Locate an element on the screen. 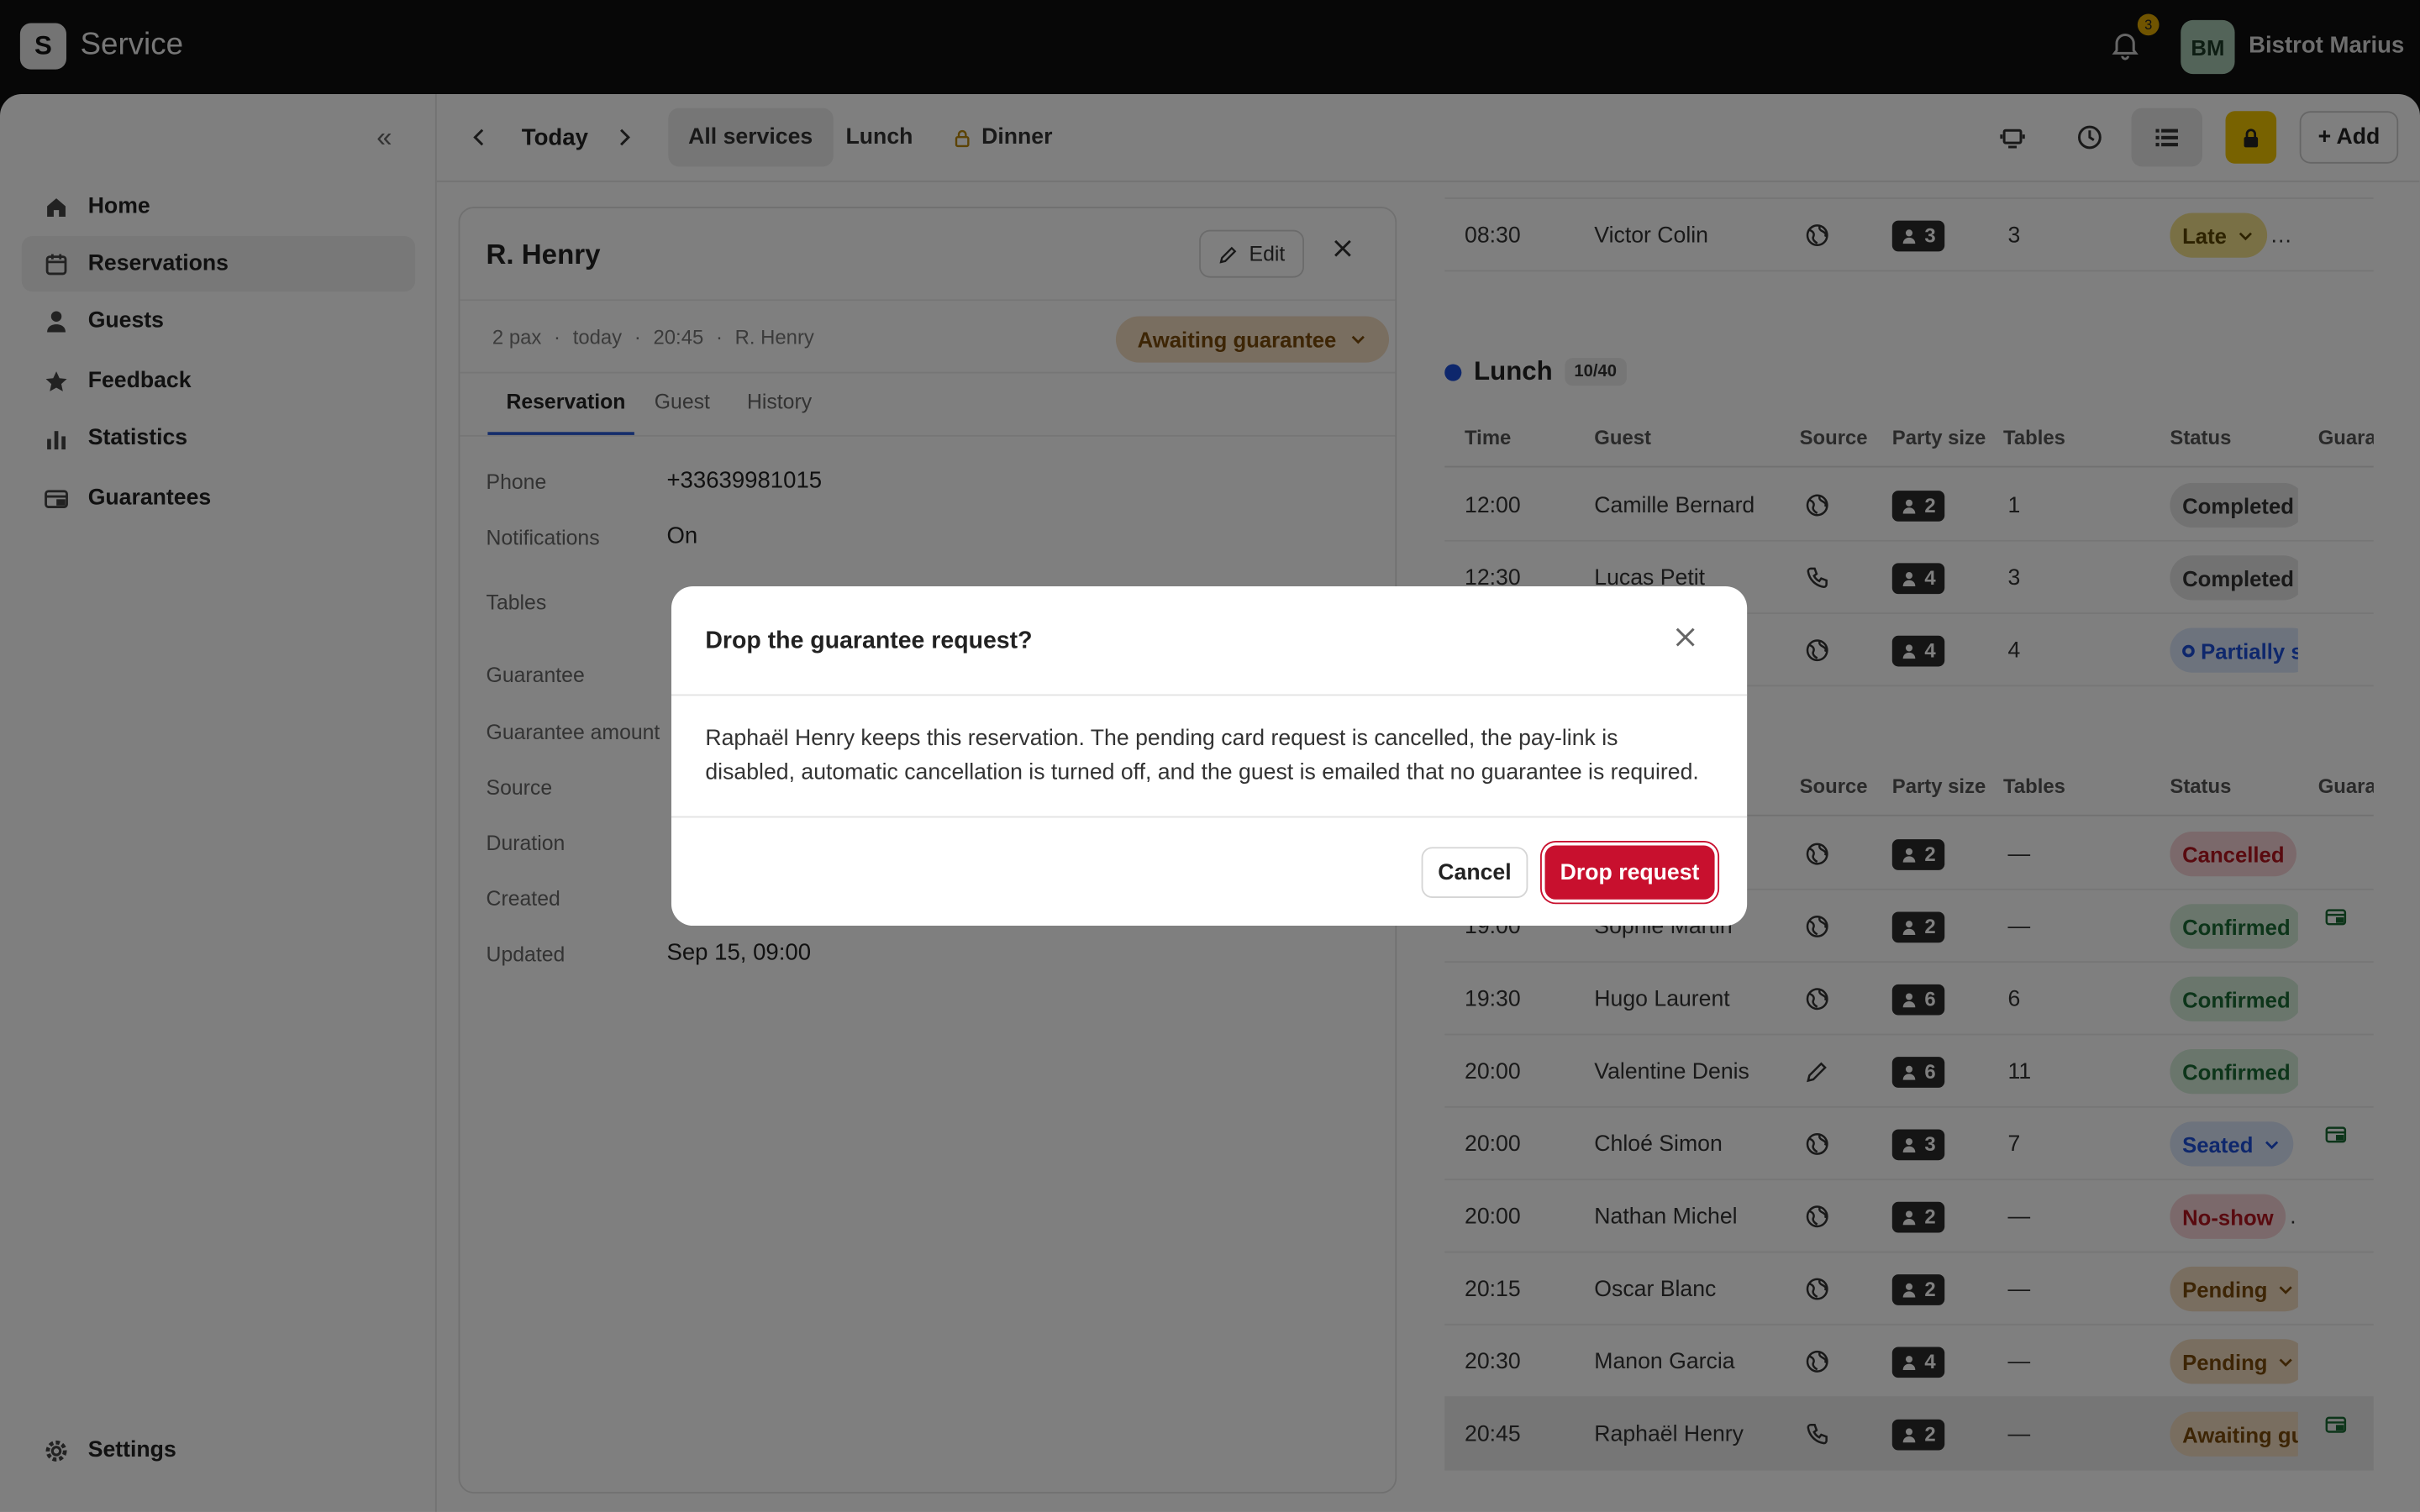  close-icon is located at coordinates (1686, 638).